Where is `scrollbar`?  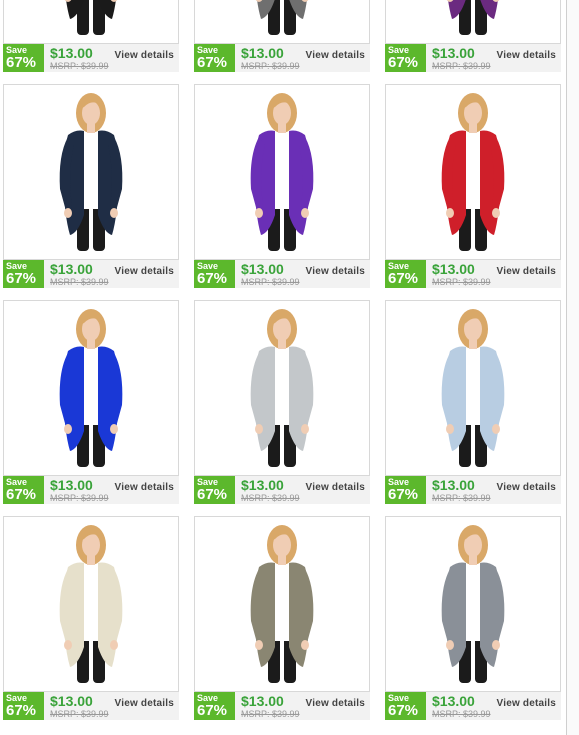
scrollbar is located at coordinates (572, 367).